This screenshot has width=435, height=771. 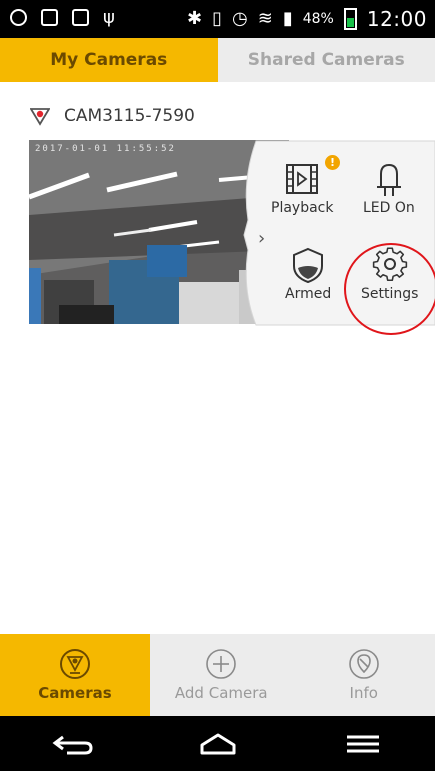 I want to click on led-label: LED On, so click(x=389, y=208).